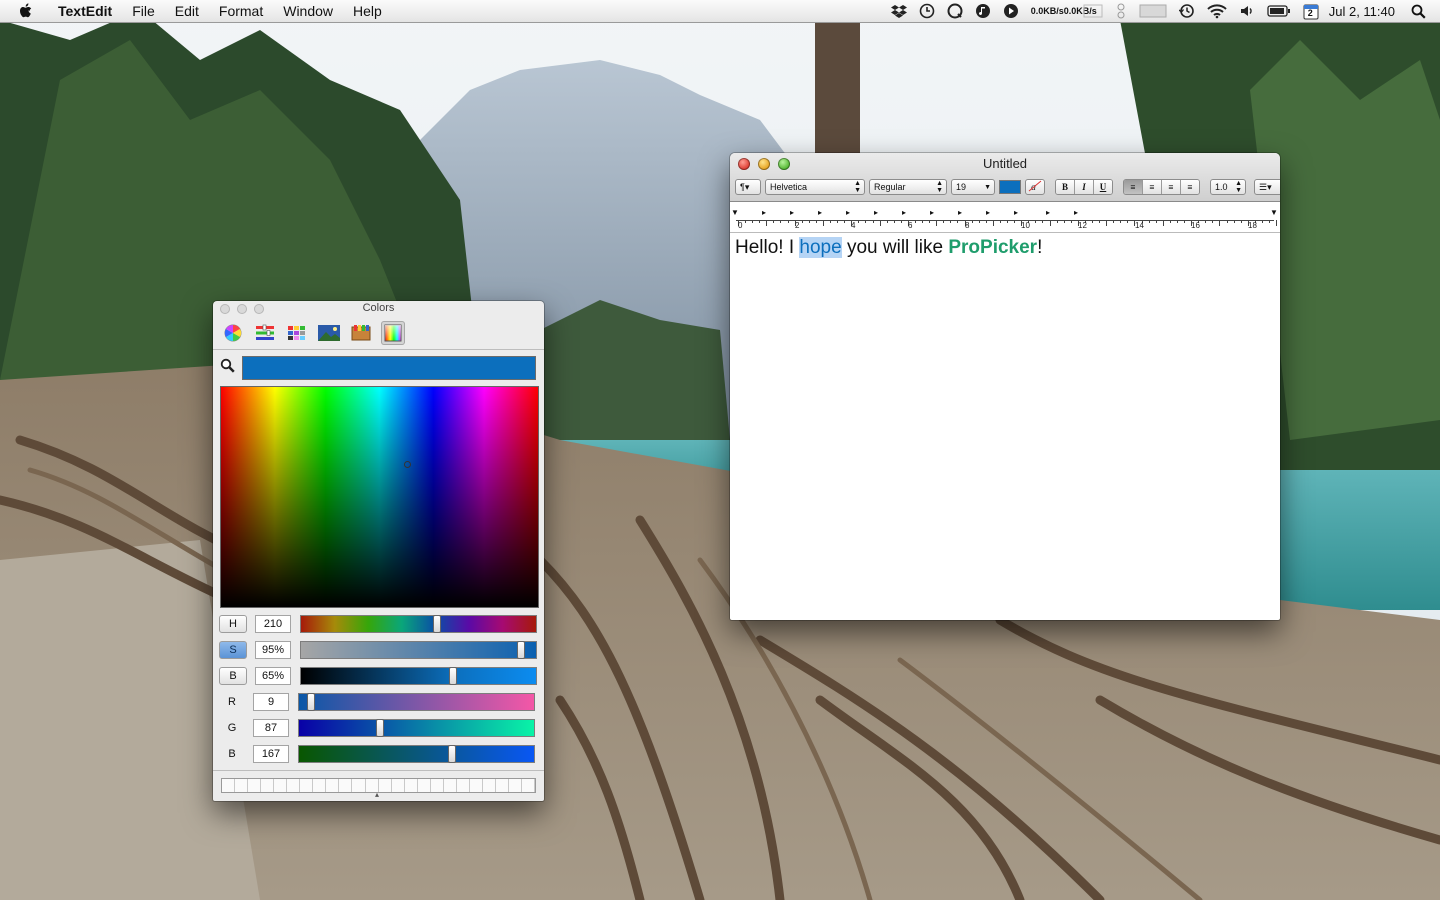 The height and width of the screenshot is (900, 1440). What do you see at coordinates (1035, 187) in the screenshot?
I see `highlight-color-button: a` at bounding box center [1035, 187].